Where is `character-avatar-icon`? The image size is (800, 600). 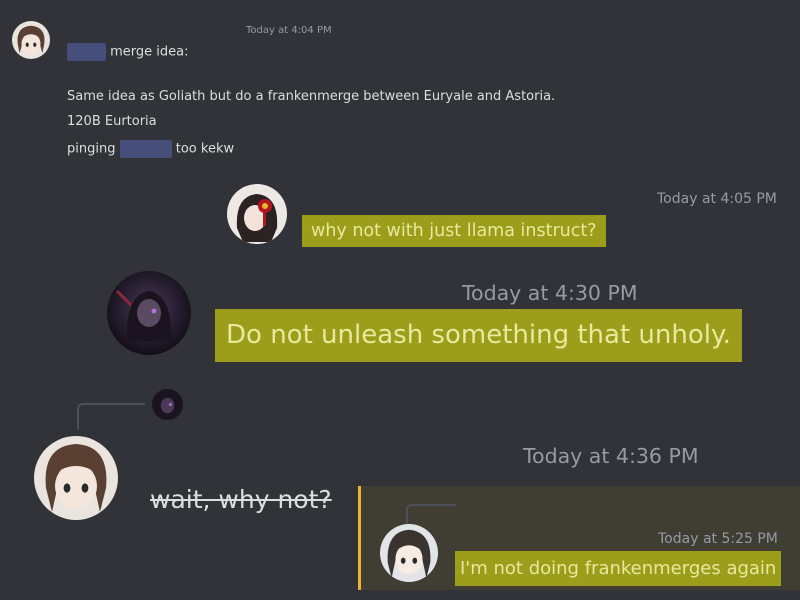 character-avatar-icon is located at coordinates (257, 214).